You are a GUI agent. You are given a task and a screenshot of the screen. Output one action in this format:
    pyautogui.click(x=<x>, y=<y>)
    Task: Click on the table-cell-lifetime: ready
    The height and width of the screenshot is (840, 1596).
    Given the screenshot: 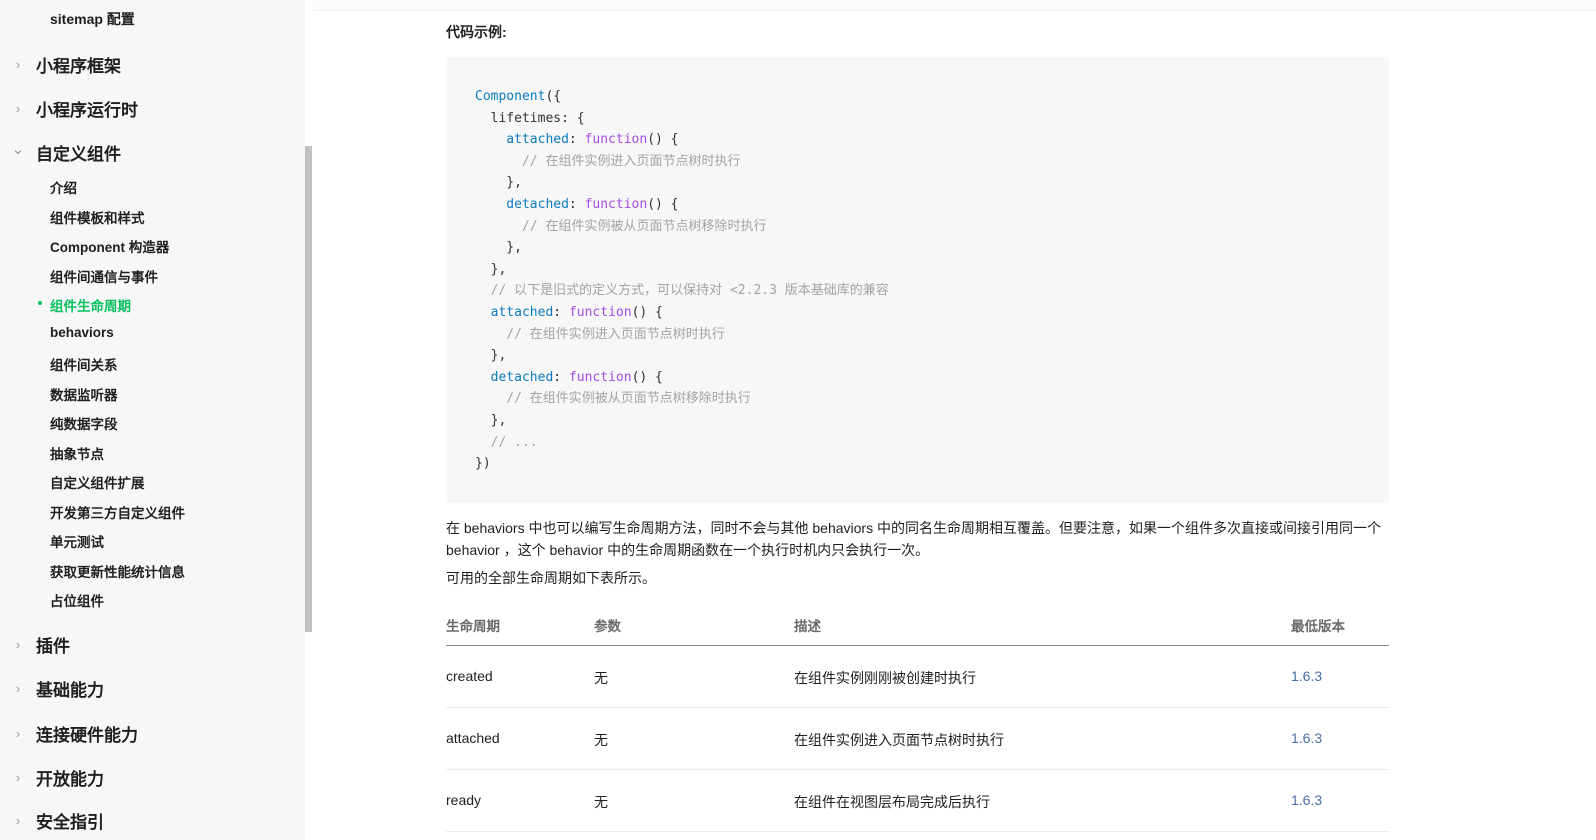 What is the action you would take?
    pyautogui.click(x=464, y=800)
    